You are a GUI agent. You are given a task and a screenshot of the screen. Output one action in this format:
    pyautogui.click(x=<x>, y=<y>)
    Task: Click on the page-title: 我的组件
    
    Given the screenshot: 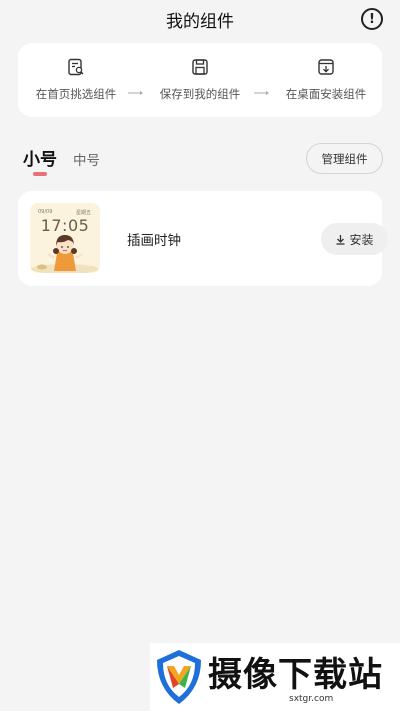 What is the action you would take?
    pyautogui.click(x=200, y=21)
    